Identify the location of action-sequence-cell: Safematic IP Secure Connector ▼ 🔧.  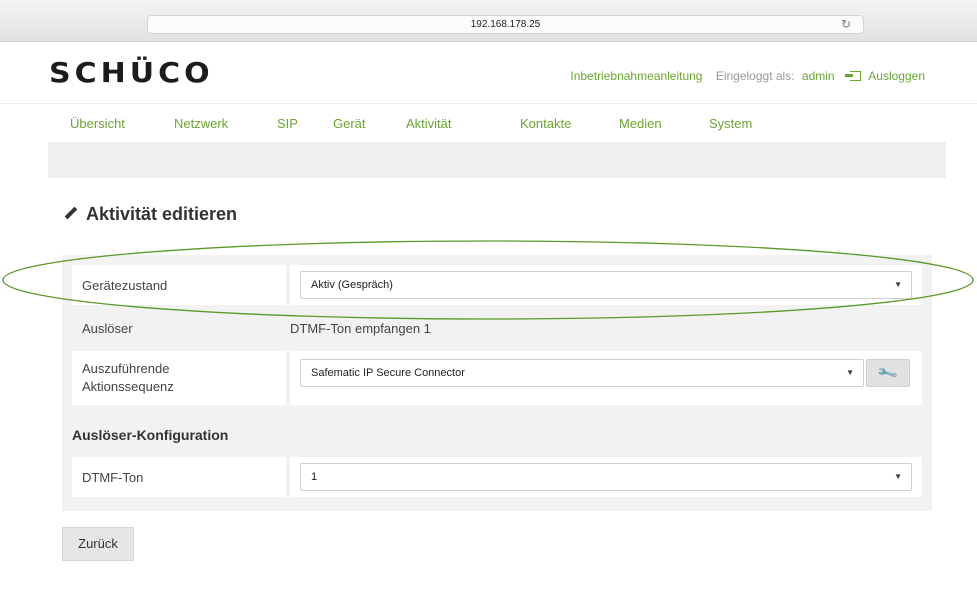
(606, 378).